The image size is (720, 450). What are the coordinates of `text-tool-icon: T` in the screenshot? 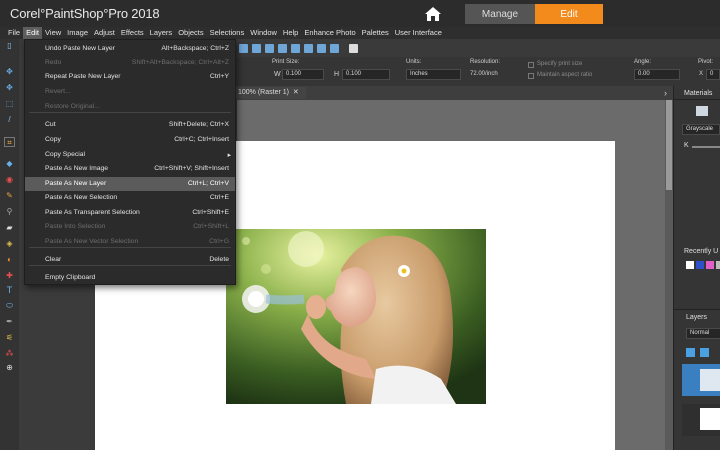 It's located at (9, 290).